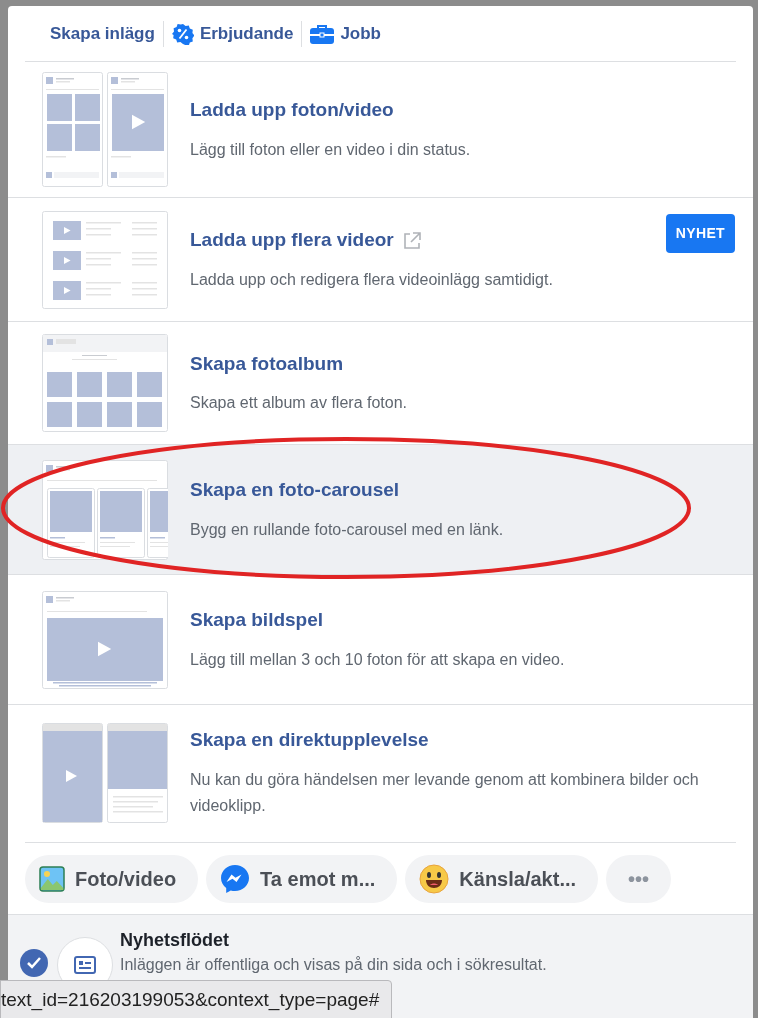  Describe the element at coordinates (345, 33) in the screenshot. I see `post-type-tab: Jobb` at that location.